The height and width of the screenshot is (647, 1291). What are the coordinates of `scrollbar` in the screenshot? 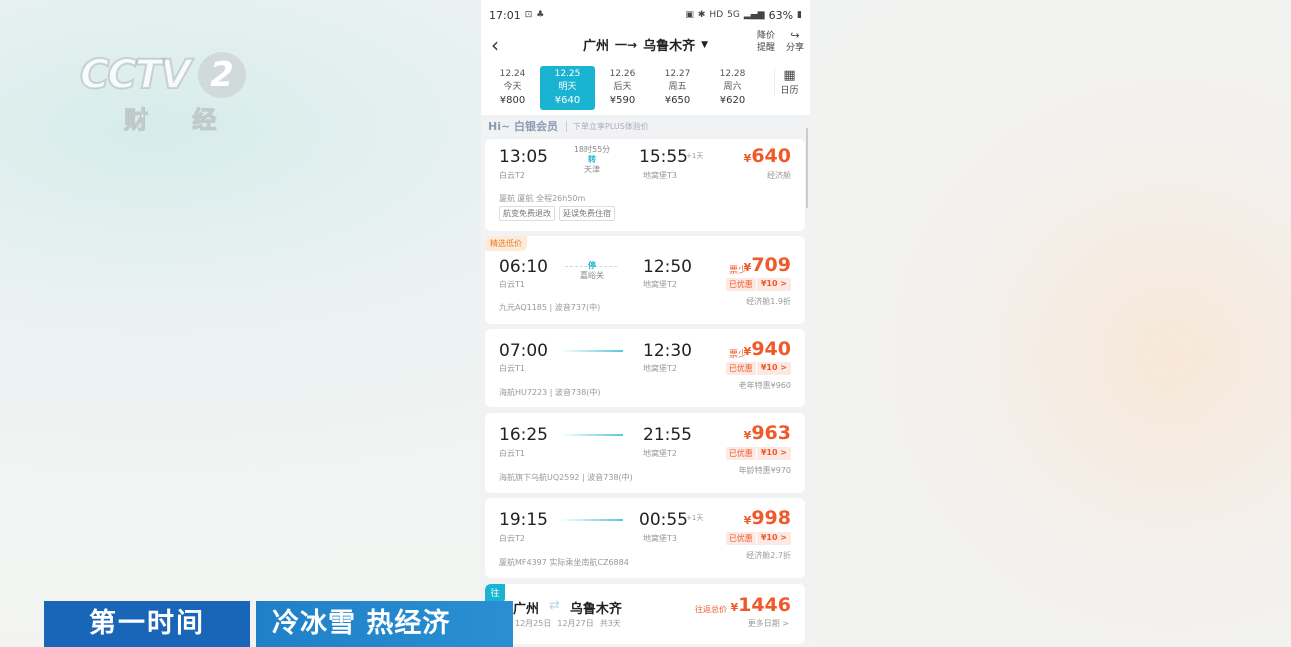 It's located at (807, 168).